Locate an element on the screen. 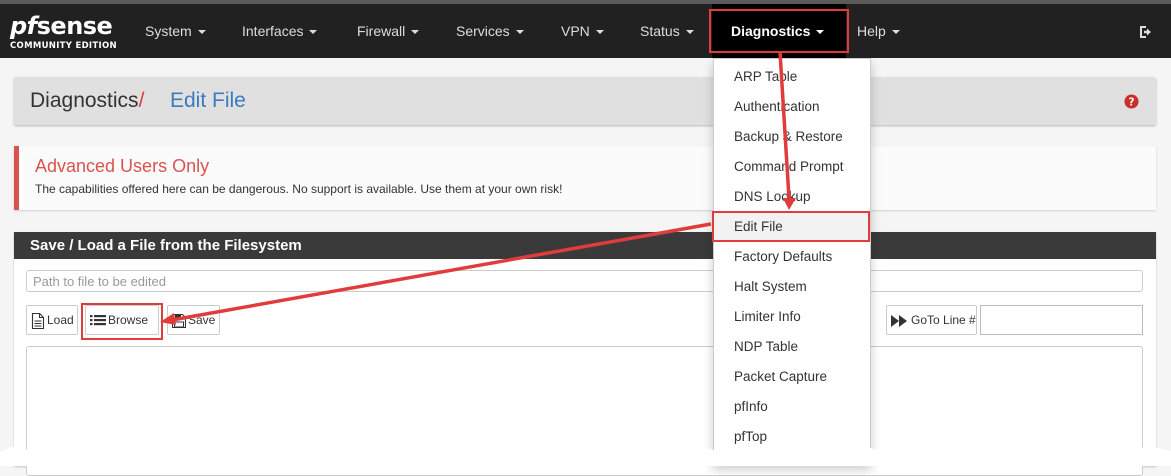 Image resolution: width=1171 pixels, height=476 pixels. highlight-edit-file is located at coordinates (791, 226).